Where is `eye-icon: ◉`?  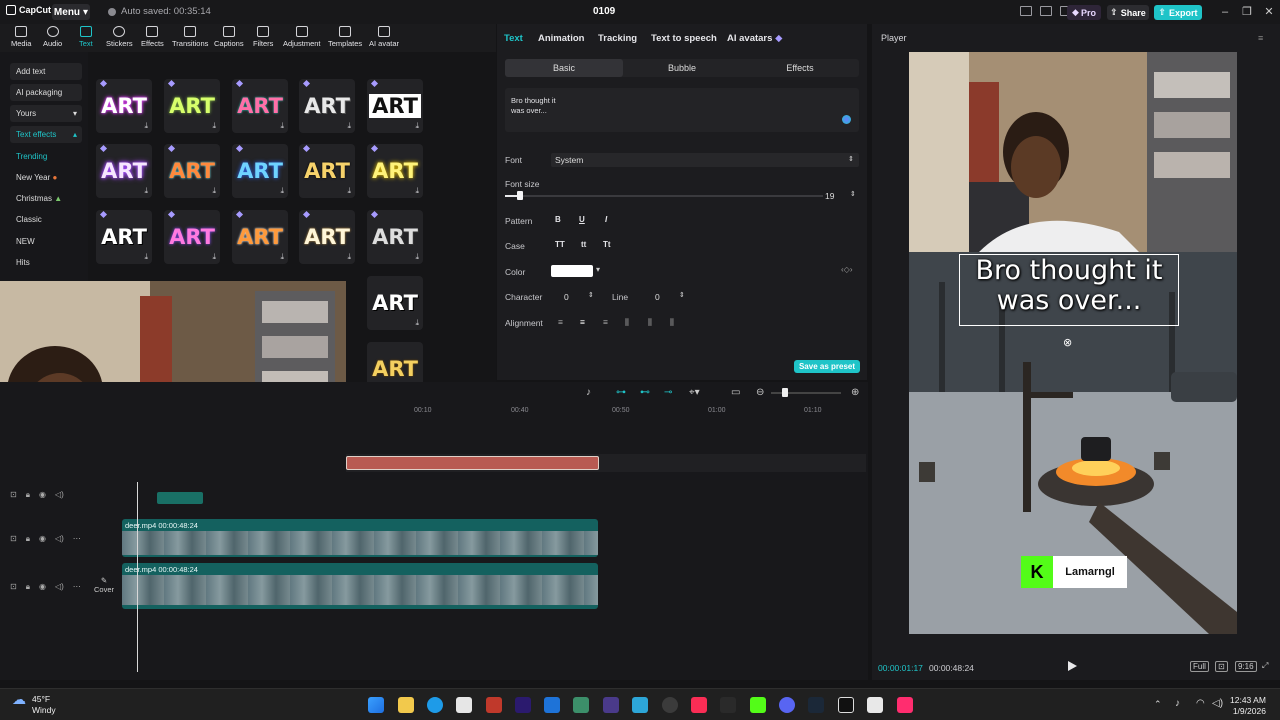
eye-icon: ◉ is located at coordinates (42, 587).